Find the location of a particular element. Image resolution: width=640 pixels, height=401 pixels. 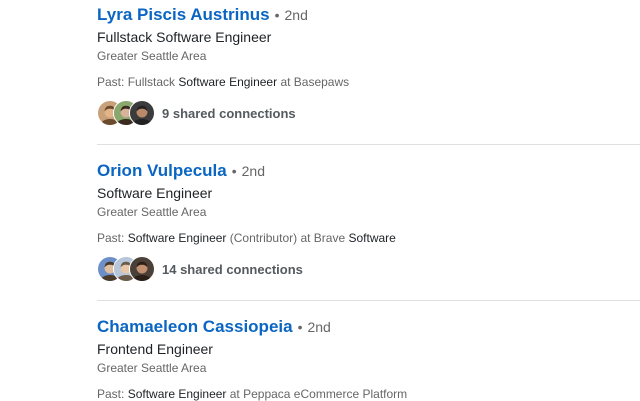

profile-name-link: Lyra Piscis Austrinus is located at coordinates (183, 15).